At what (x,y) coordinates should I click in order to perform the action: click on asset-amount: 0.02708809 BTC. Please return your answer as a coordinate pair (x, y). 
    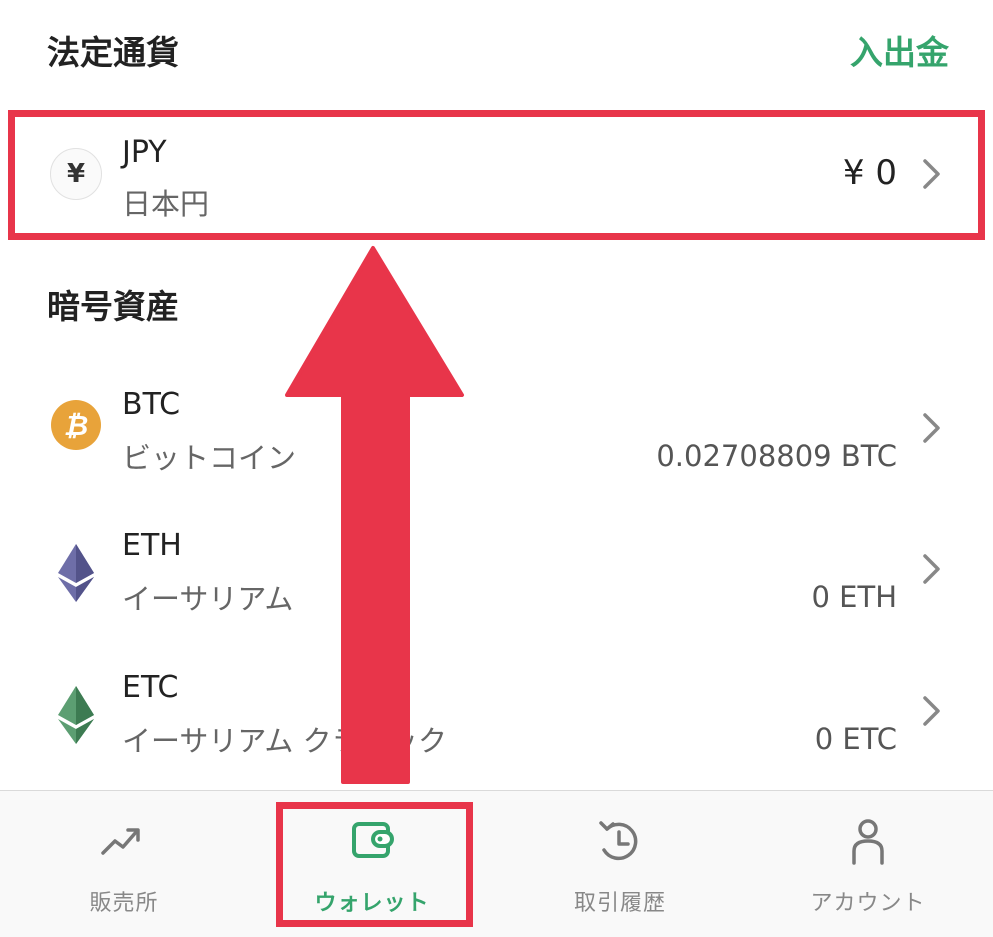
    Looking at the image, I should click on (776, 456).